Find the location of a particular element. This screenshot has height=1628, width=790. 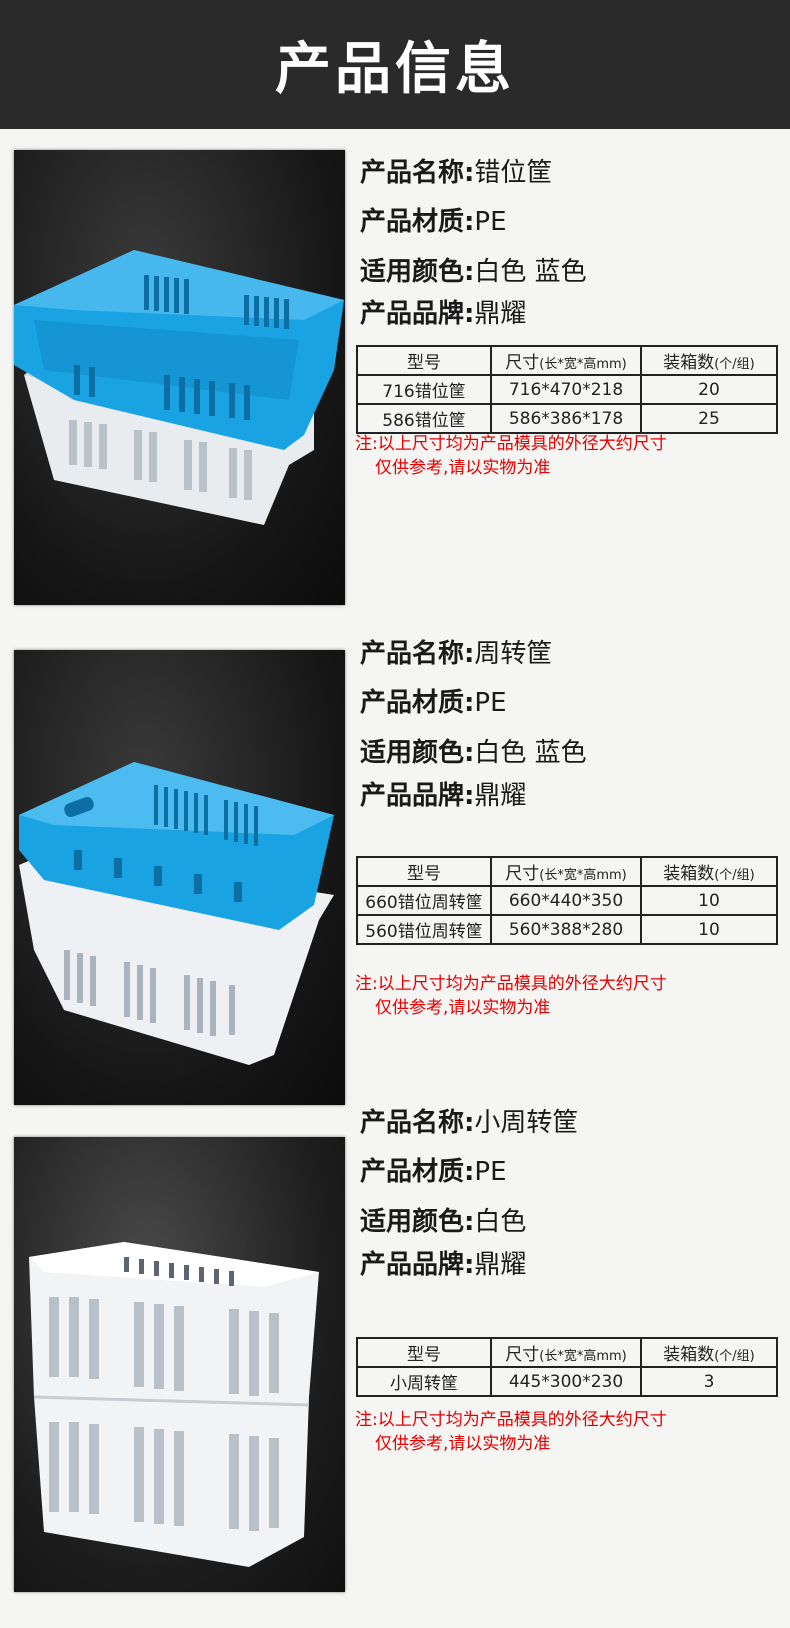

white-crate-image is located at coordinates (174, 1404).